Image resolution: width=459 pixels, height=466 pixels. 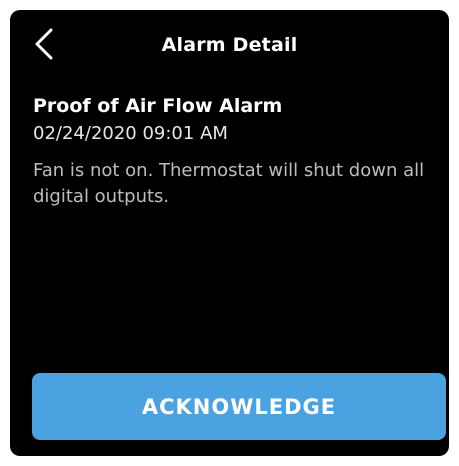 I want to click on acknowledge-button: ACKNOWLEDGE, so click(x=239, y=406).